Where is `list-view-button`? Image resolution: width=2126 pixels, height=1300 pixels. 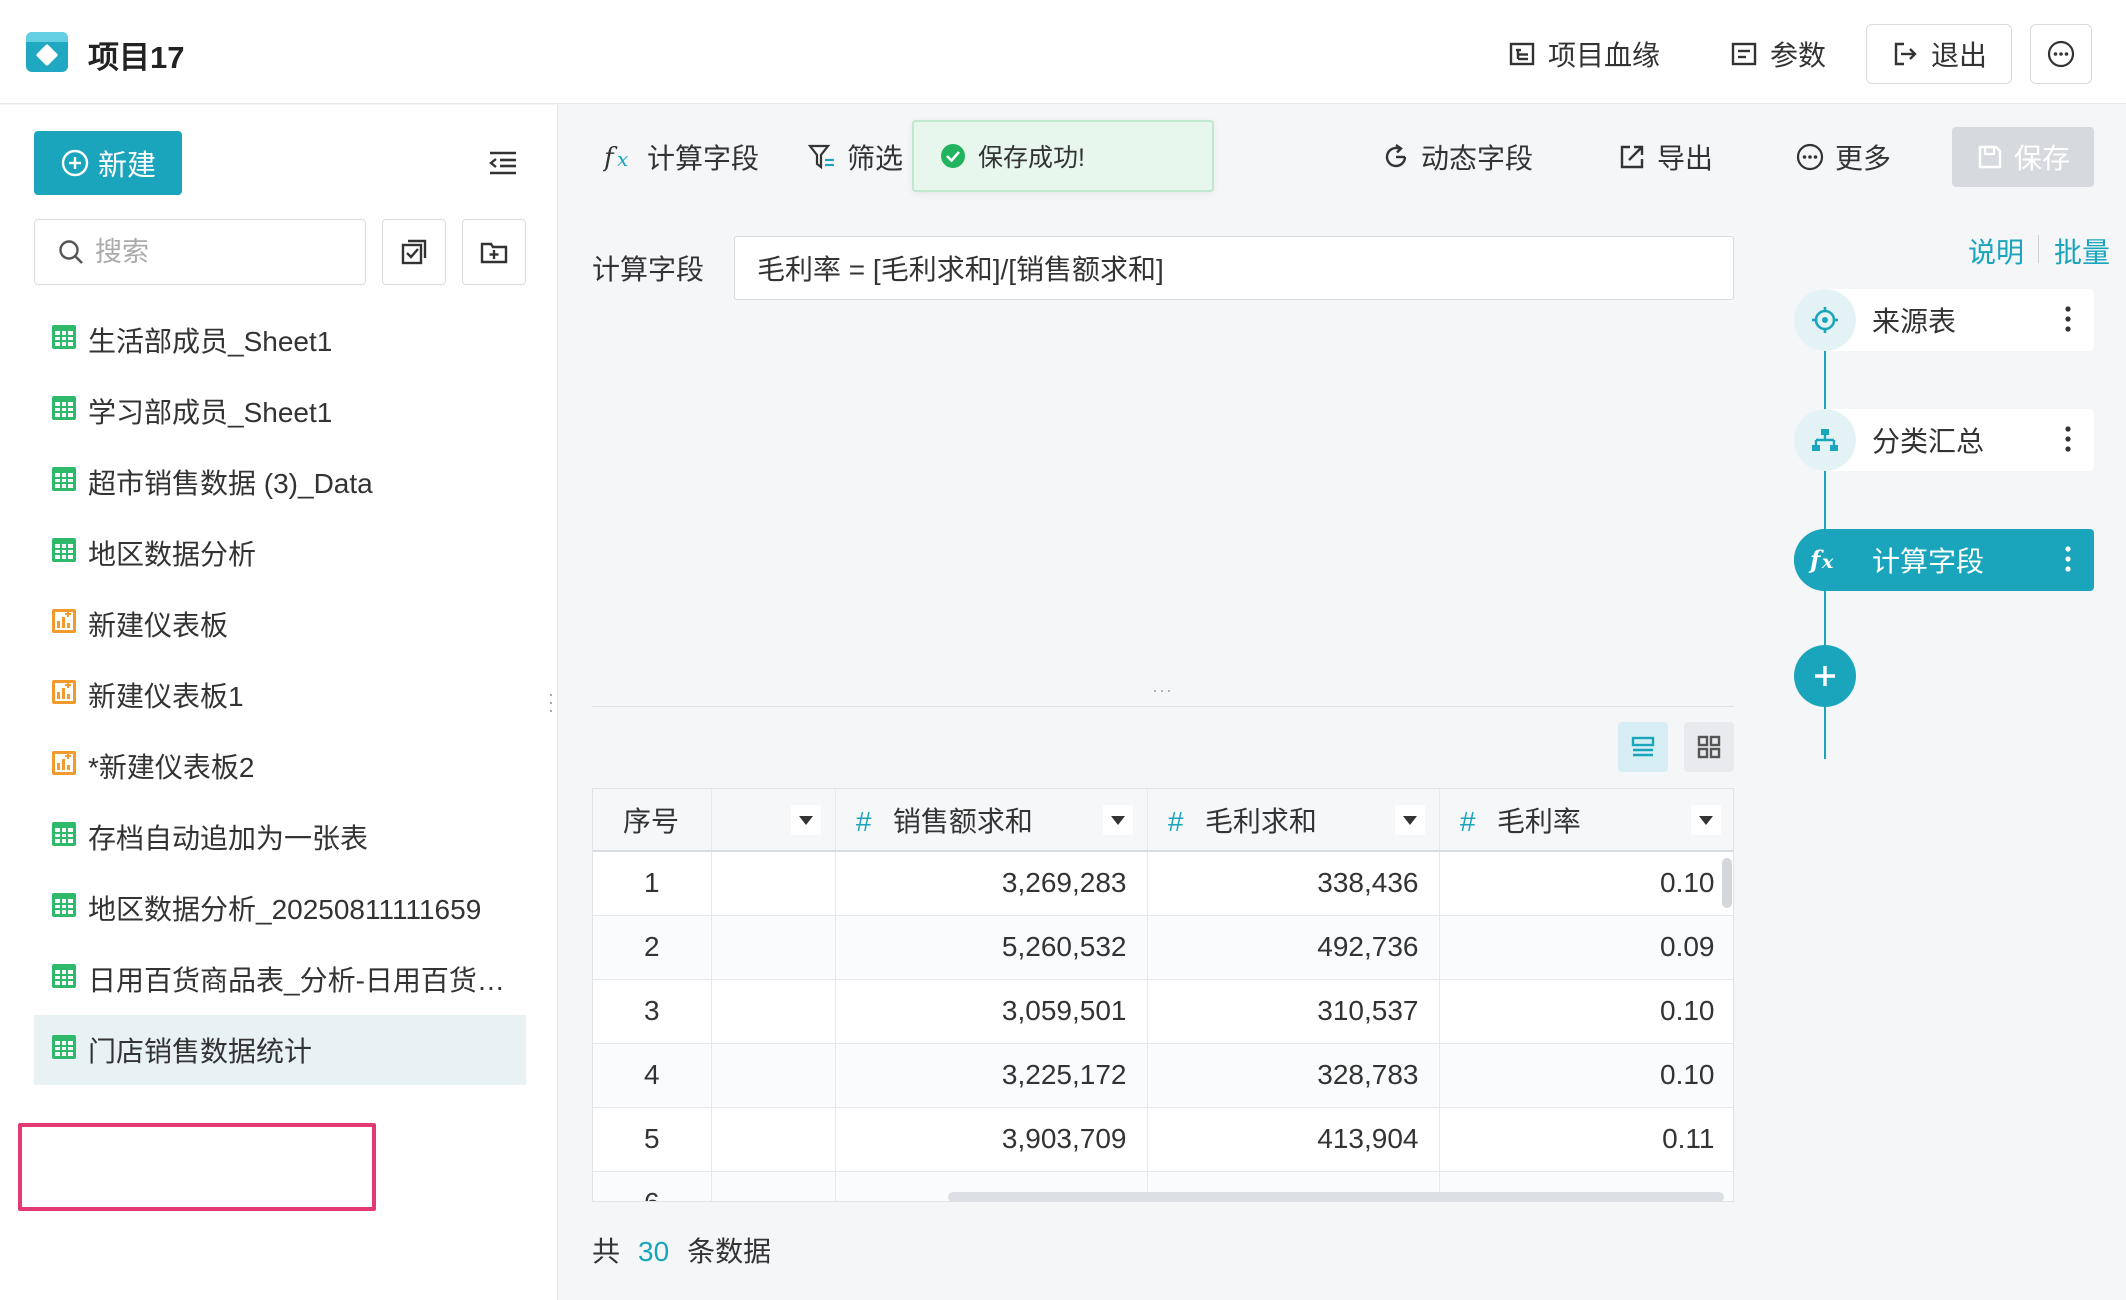
list-view-button is located at coordinates (1643, 747).